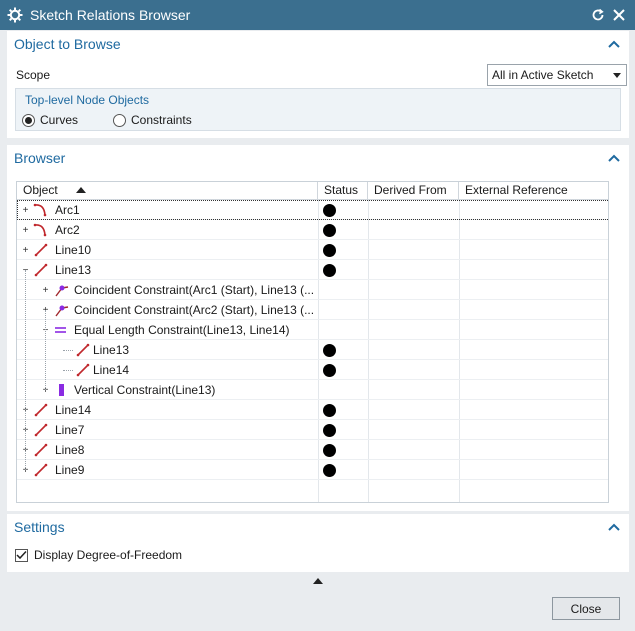 This screenshot has height=631, width=635. What do you see at coordinates (619, 15) in the screenshot?
I see `close-icon` at bounding box center [619, 15].